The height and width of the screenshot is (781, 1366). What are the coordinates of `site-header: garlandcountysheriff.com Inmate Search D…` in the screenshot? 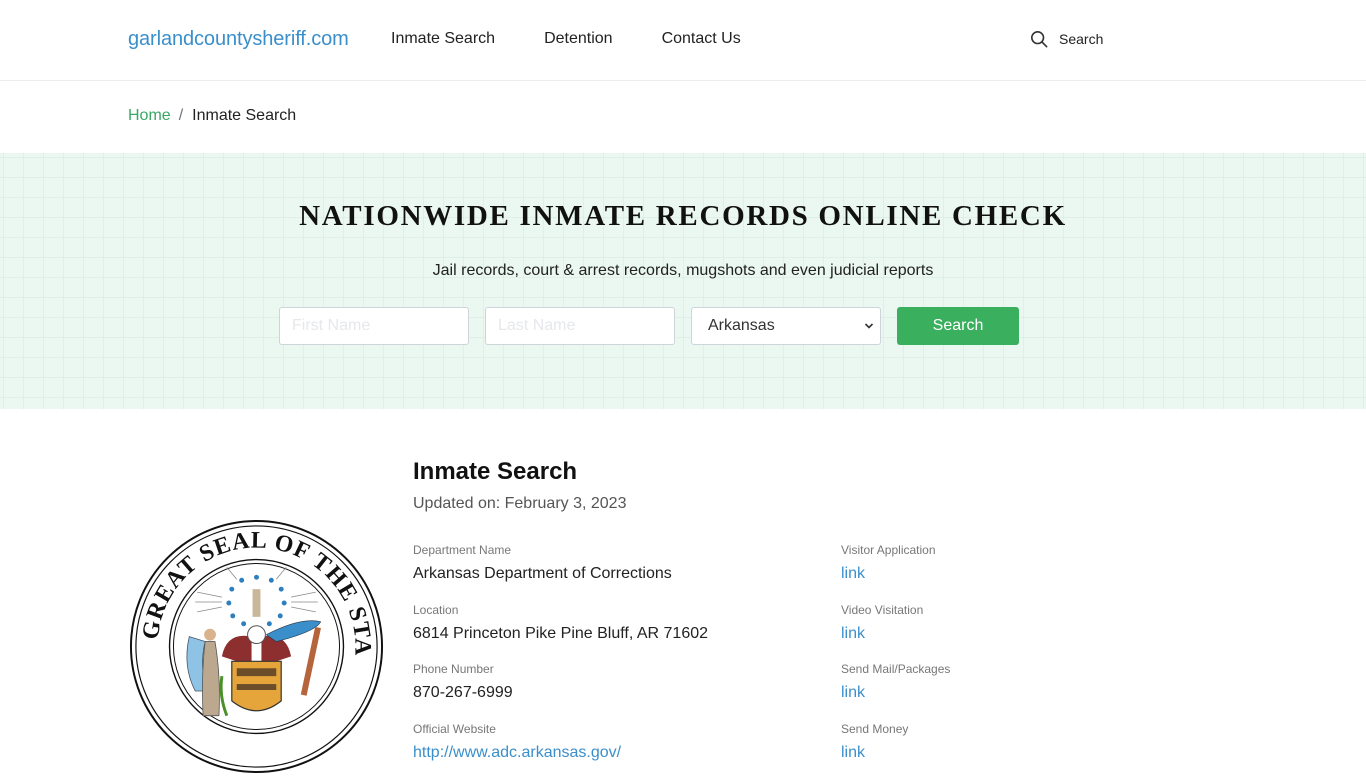 It's located at (683, 40).